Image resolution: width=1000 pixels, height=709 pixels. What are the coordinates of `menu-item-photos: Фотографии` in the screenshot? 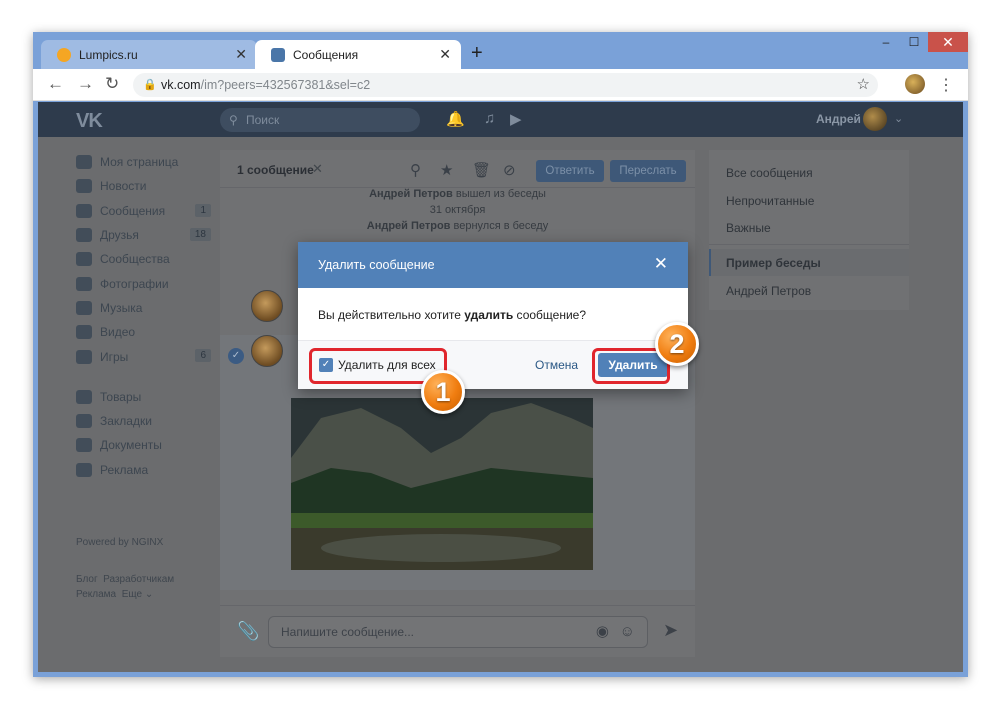 It's located at (143, 283).